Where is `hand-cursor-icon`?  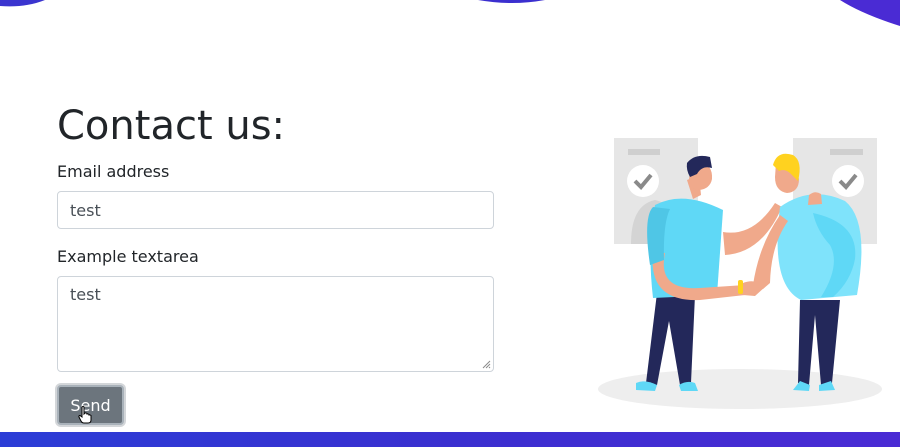
hand-cursor-icon is located at coordinates (85, 415).